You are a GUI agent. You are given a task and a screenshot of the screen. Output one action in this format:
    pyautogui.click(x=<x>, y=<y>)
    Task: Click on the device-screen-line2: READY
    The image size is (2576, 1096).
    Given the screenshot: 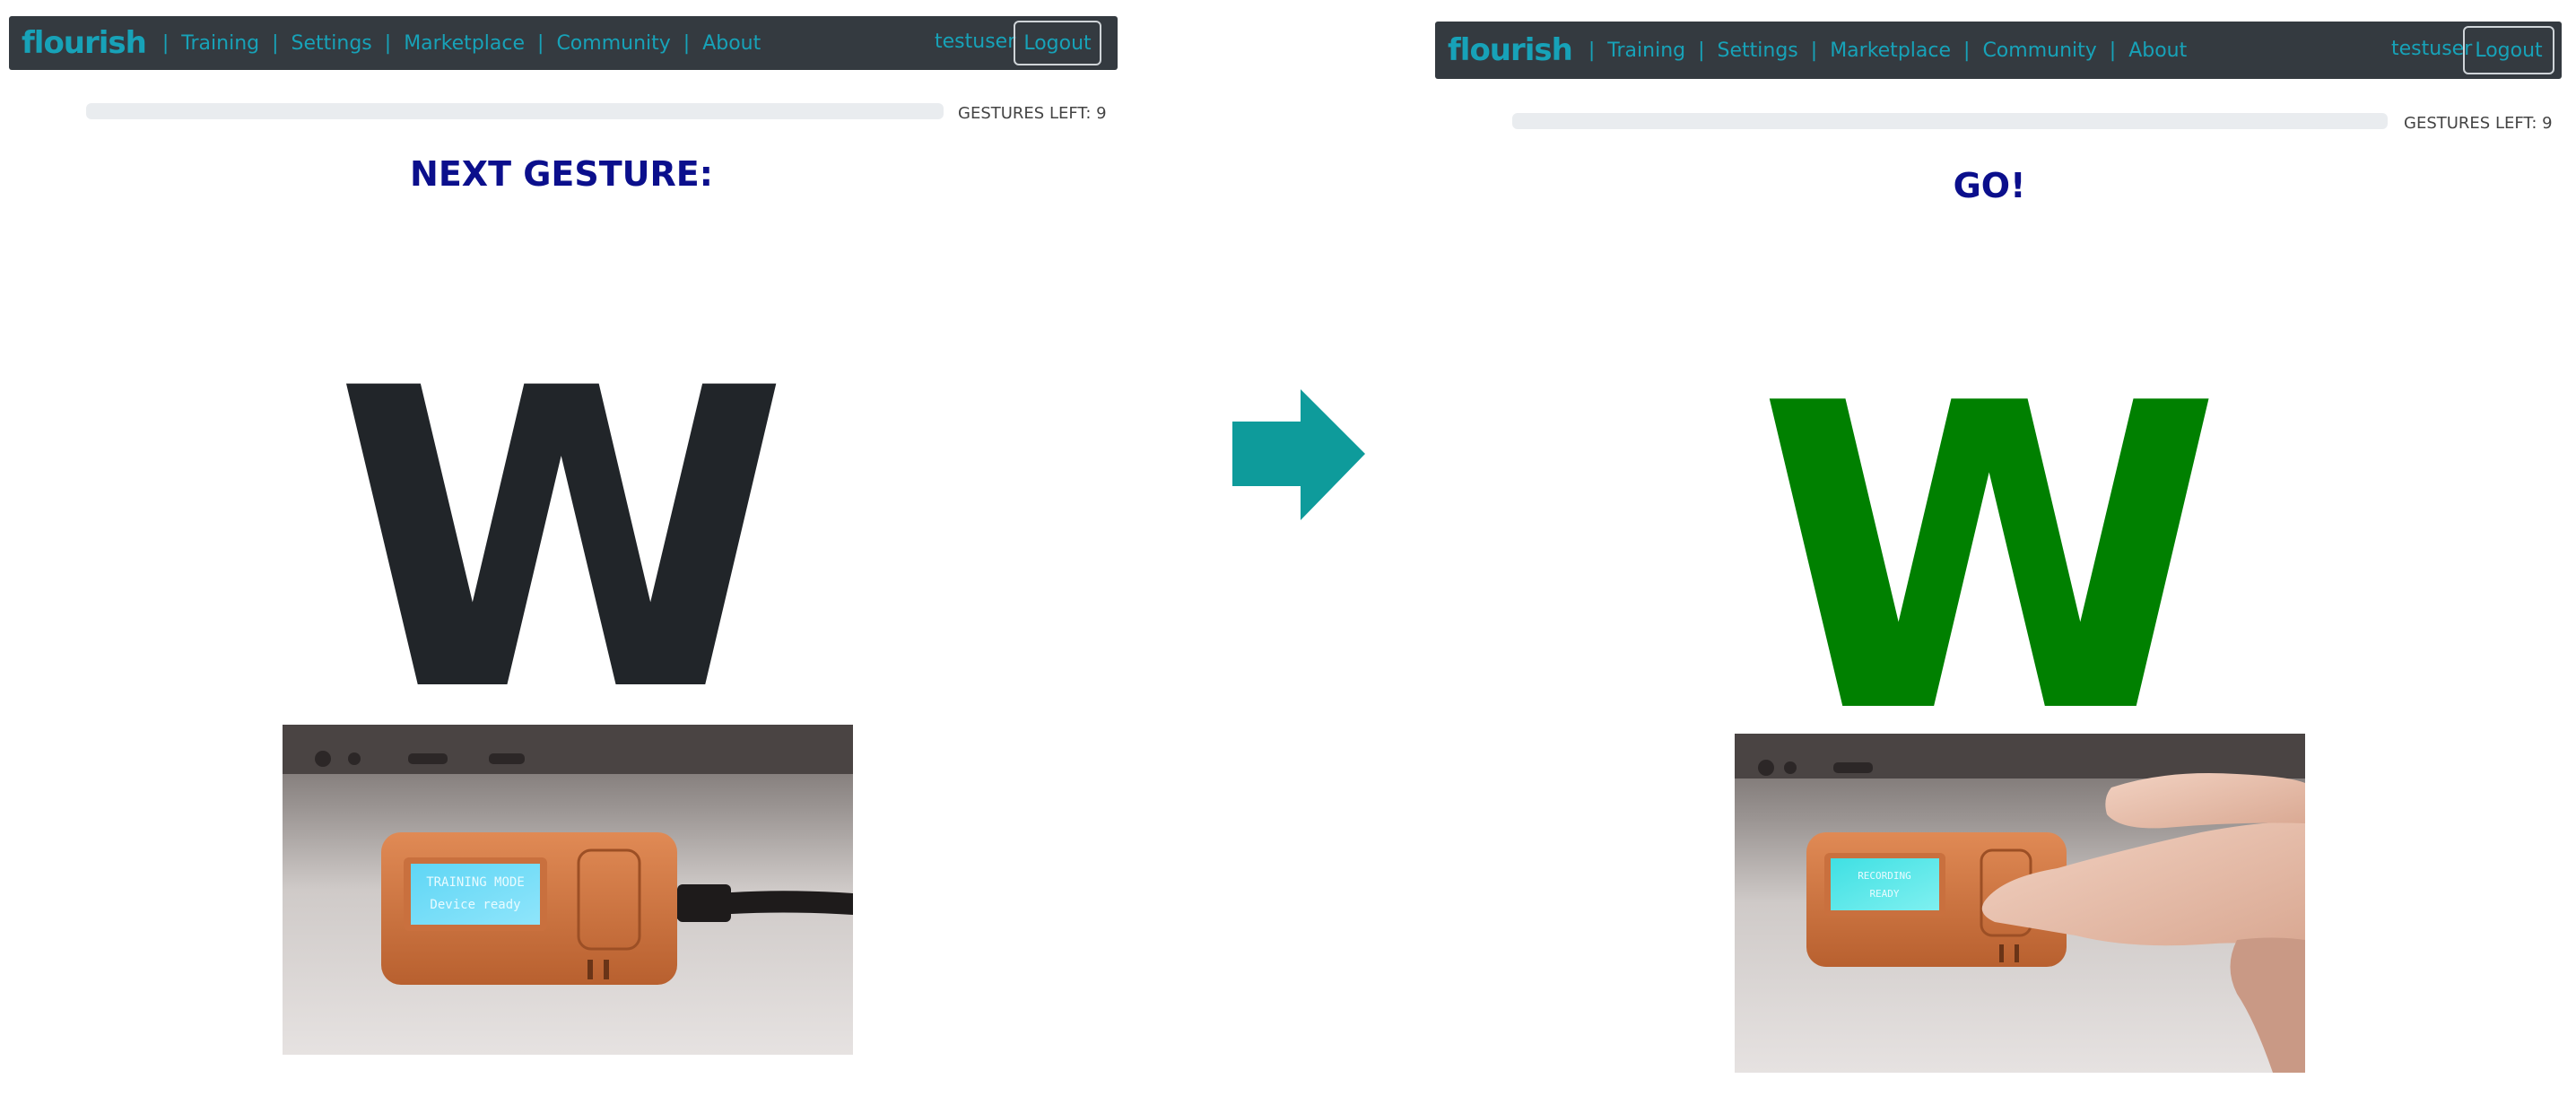 What is the action you would take?
    pyautogui.click(x=1884, y=894)
    